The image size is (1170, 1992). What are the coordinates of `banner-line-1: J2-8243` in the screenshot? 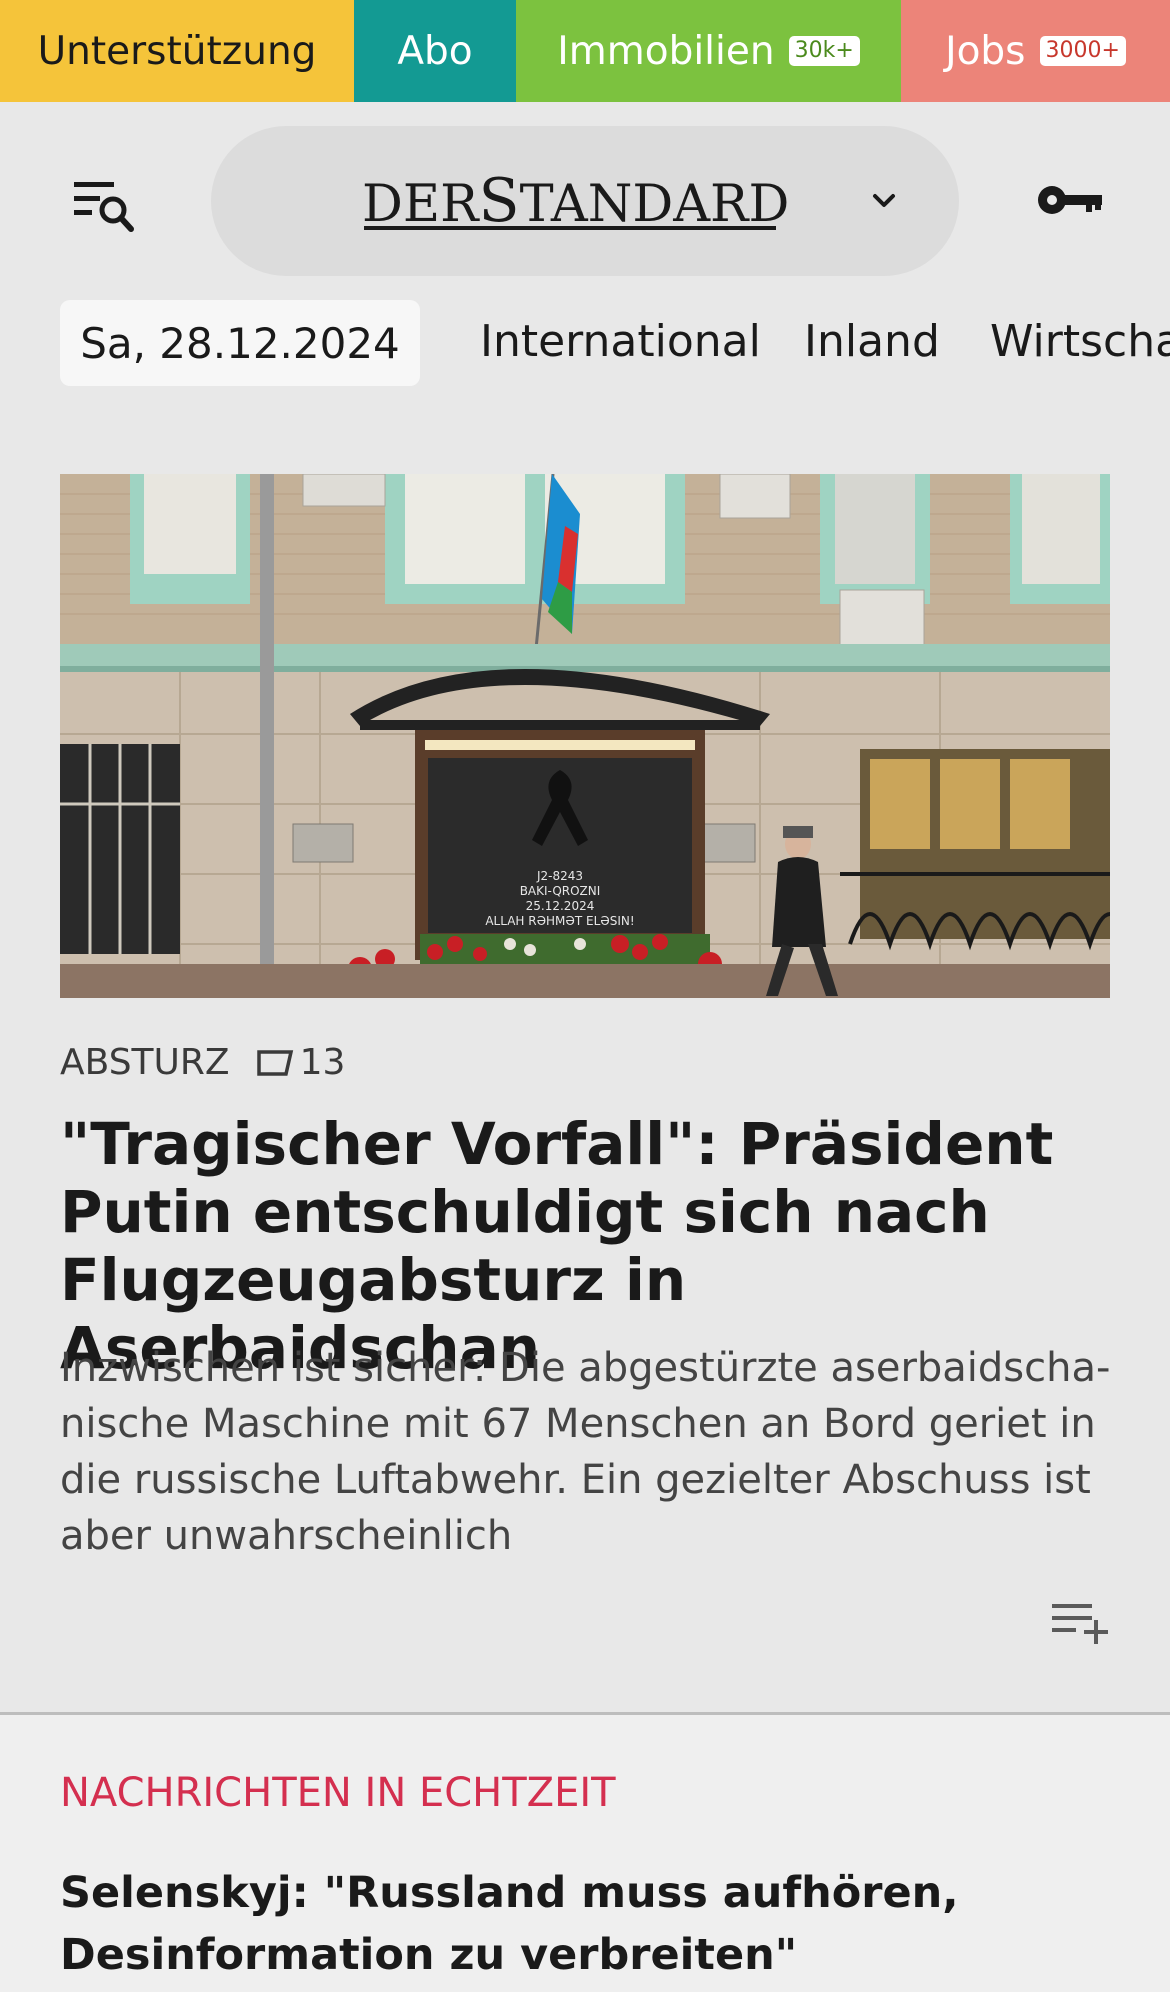 It's located at (559, 876).